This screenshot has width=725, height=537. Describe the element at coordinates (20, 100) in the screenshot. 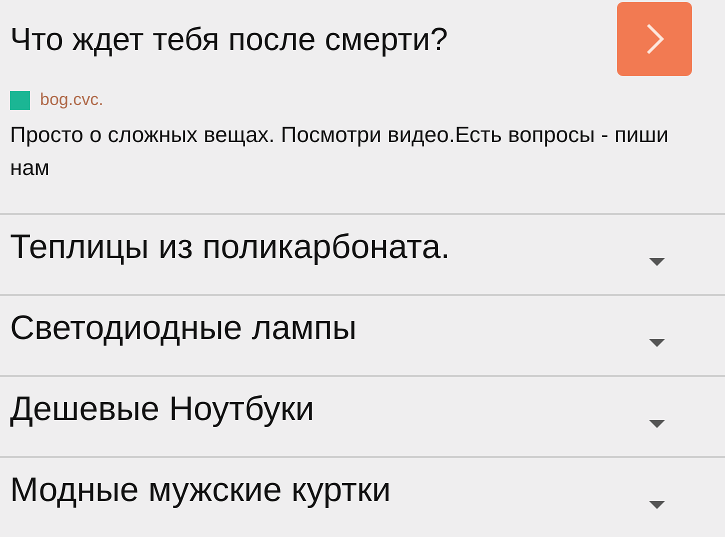

I see `square-icon` at that location.